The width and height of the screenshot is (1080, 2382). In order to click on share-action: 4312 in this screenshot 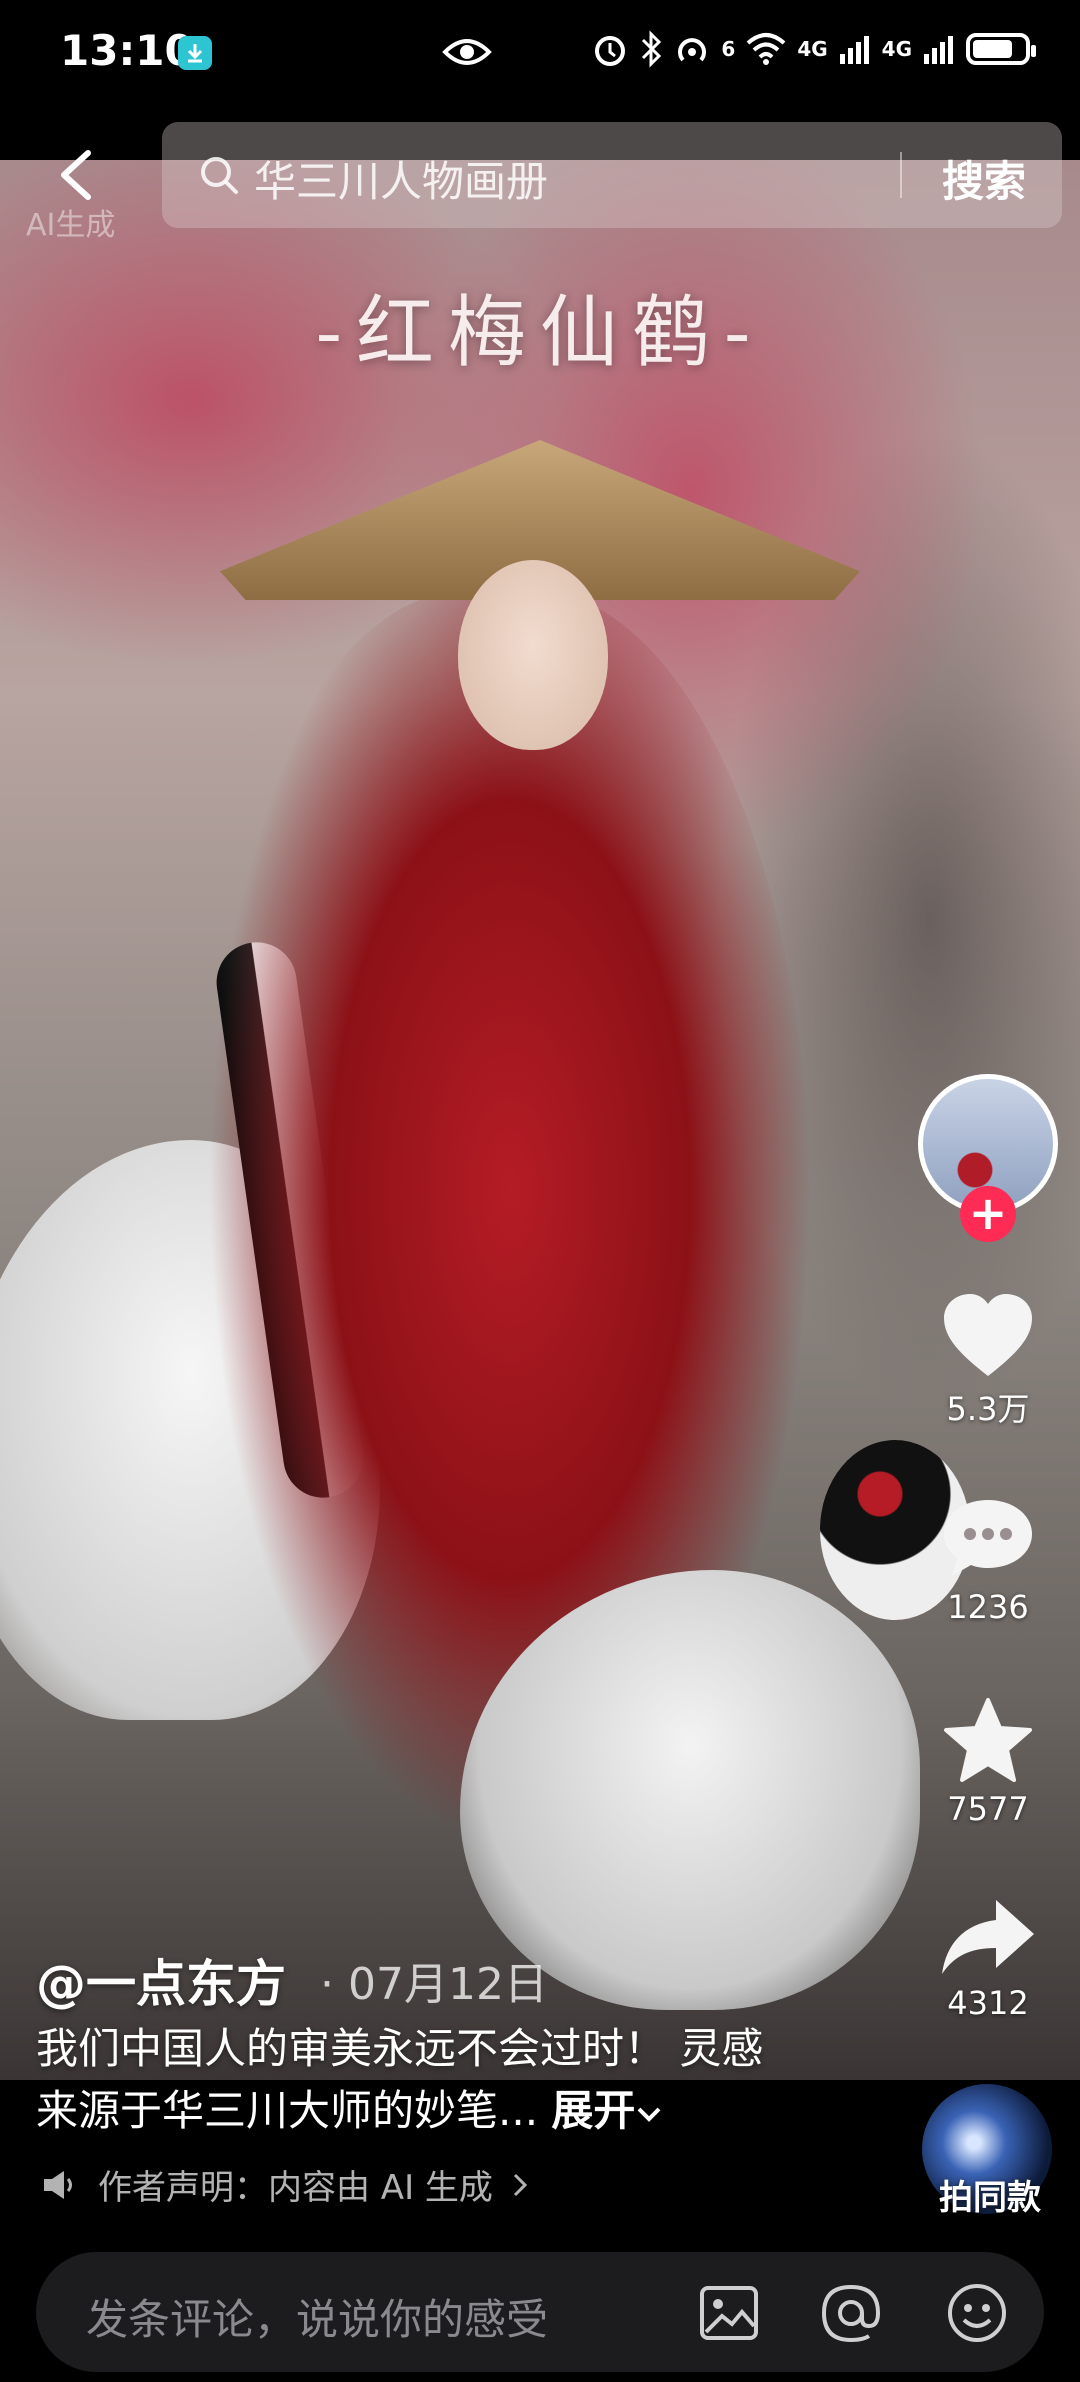, I will do `click(988, 1958)`.